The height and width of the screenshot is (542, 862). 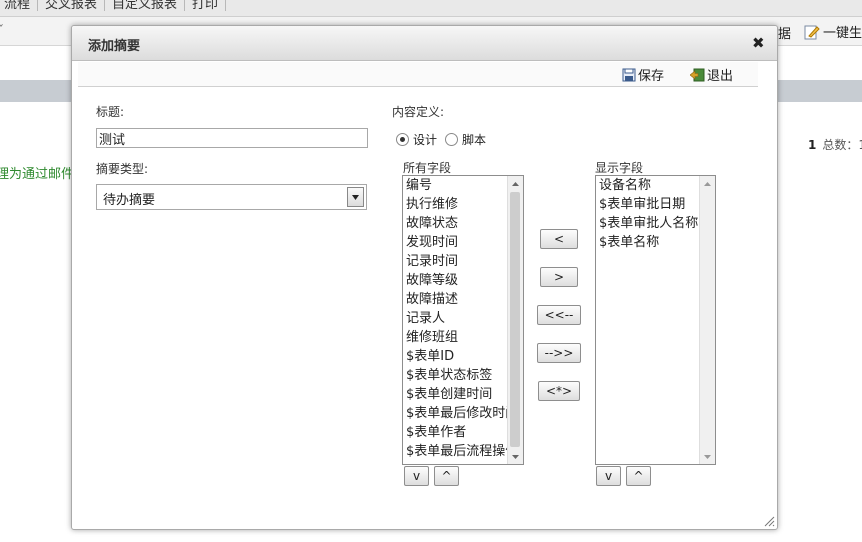 What do you see at coordinates (647, 242) in the screenshot?
I see `list-item: $表单名称` at bounding box center [647, 242].